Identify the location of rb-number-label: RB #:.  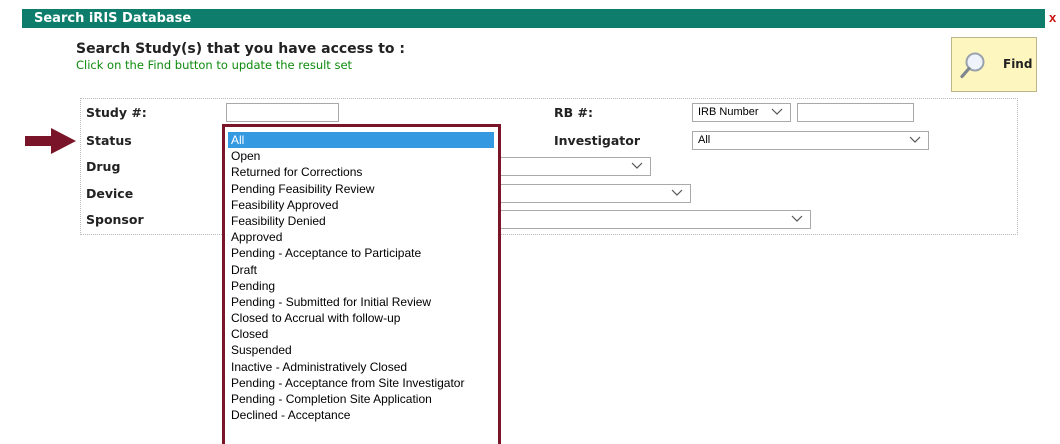
(573, 112).